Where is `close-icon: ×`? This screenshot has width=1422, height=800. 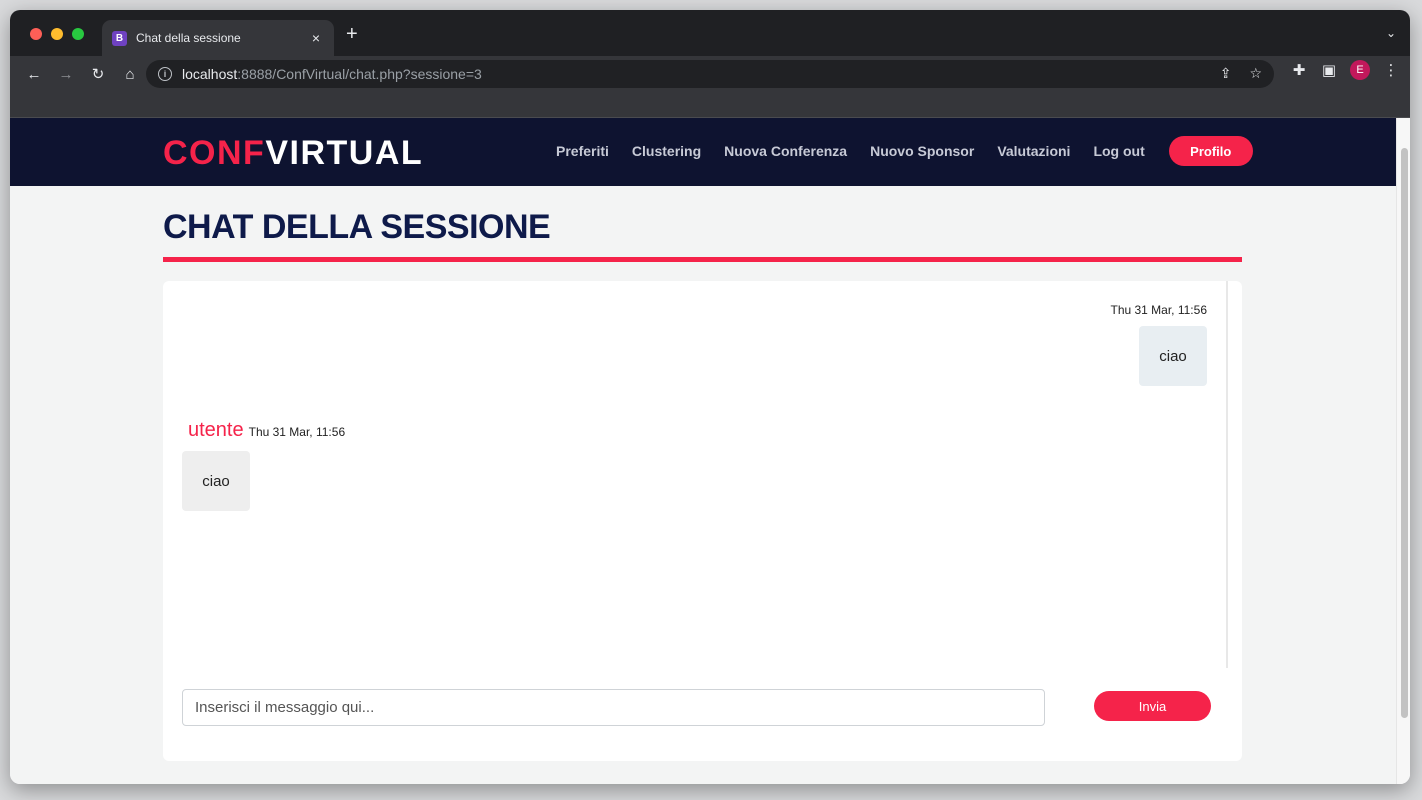 close-icon: × is located at coordinates (316, 38).